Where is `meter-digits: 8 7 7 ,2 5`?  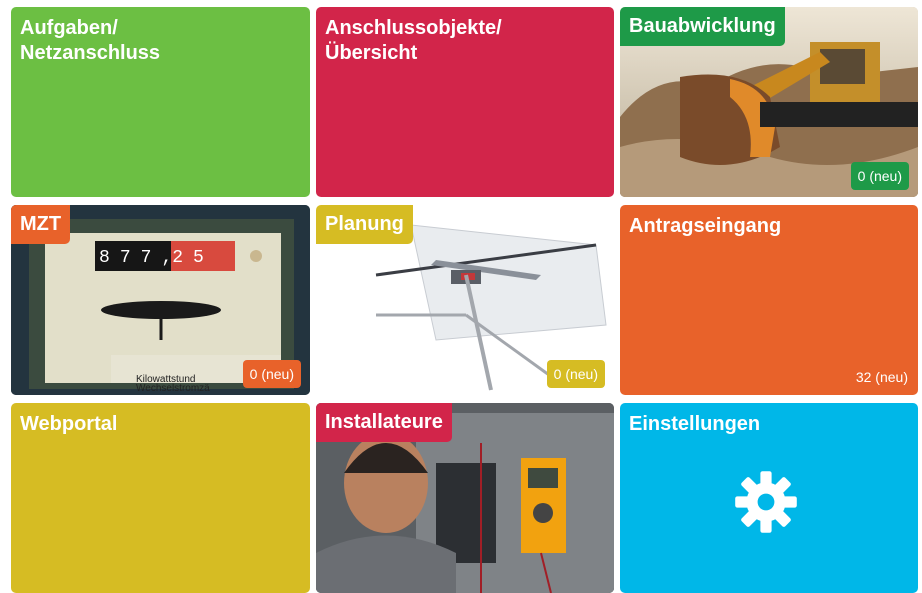
meter-digits: 8 7 7 ,2 5 is located at coordinates (151, 258).